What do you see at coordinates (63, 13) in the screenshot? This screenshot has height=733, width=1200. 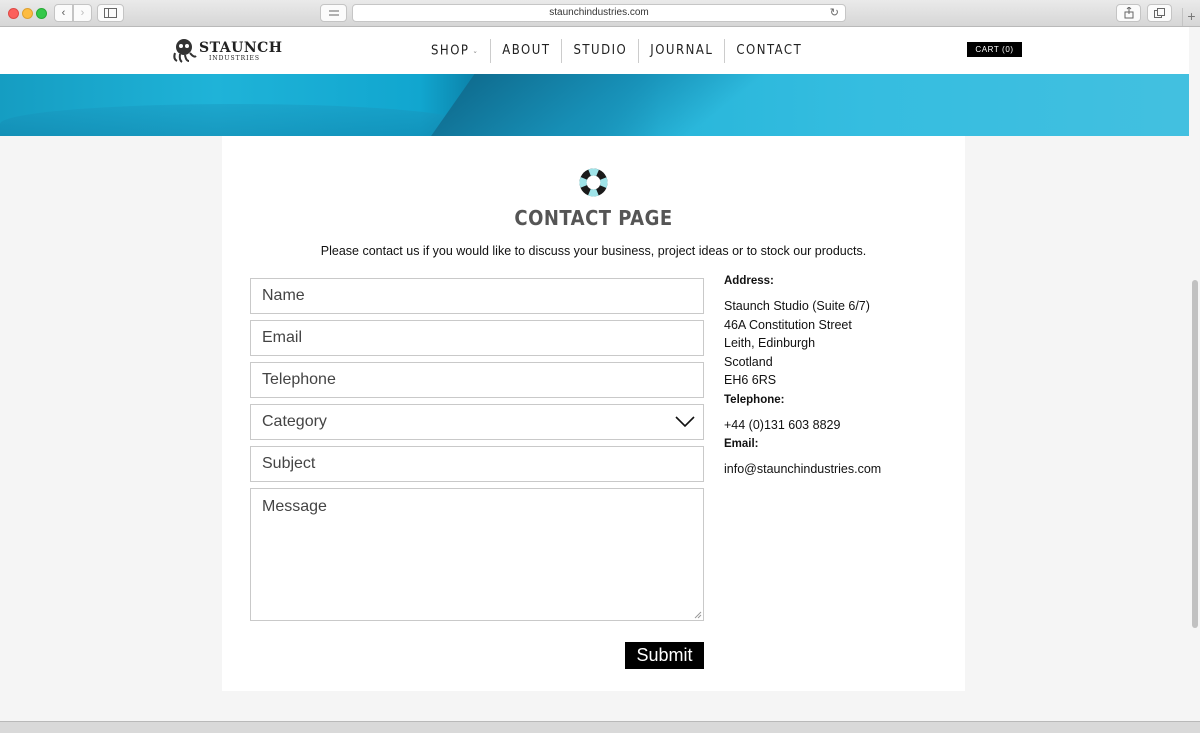 I see `back-button: ‹` at bounding box center [63, 13].